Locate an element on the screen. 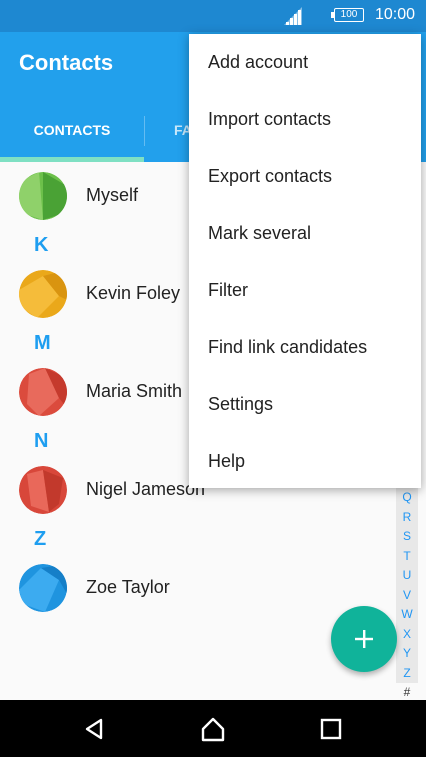  menu-item-filter: Filter is located at coordinates (305, 290).